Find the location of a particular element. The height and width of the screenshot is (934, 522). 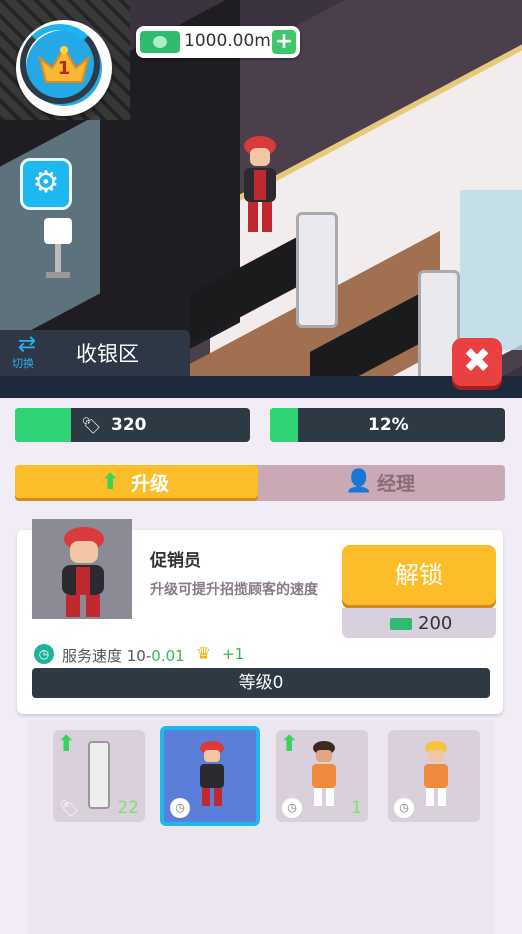

percent-progress-value: 12% is located at coordinates (388, 425).